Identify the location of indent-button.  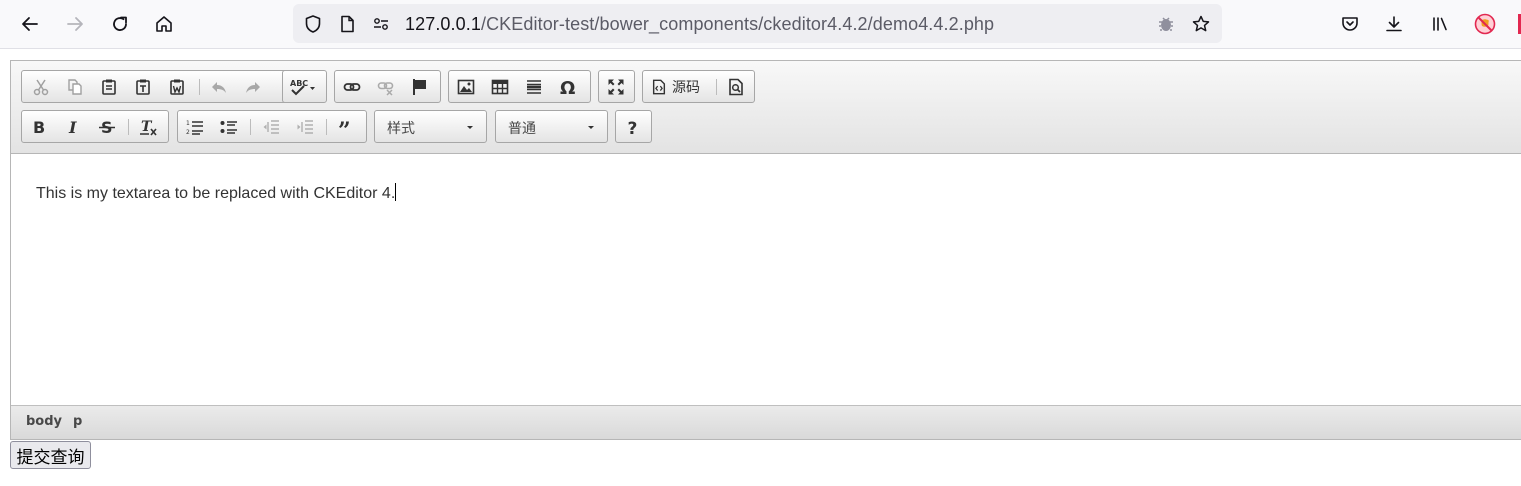
(305, 126).